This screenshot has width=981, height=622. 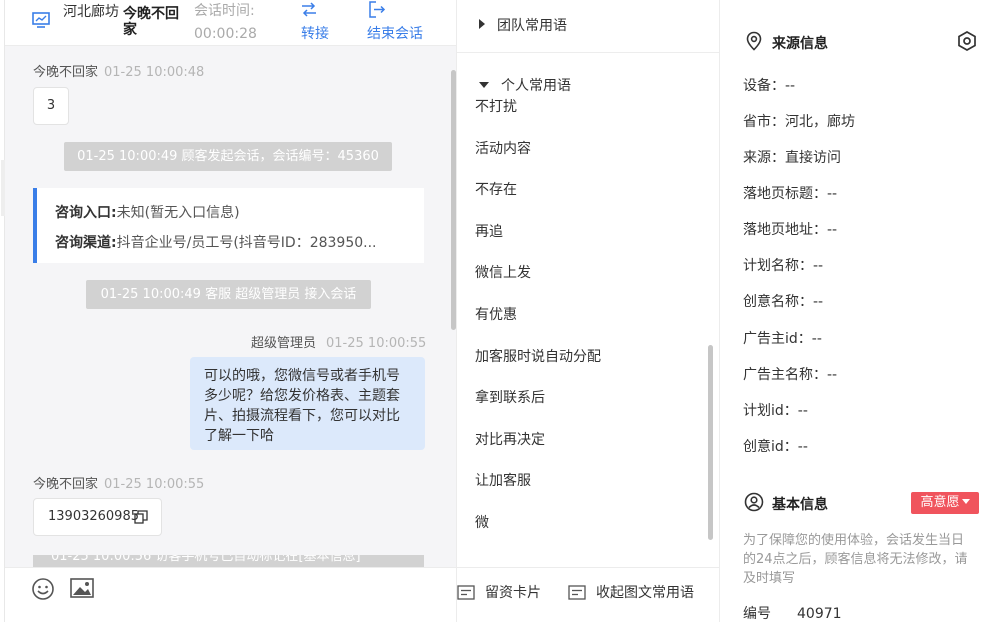 What do you see at coordinates (775, 411) in the screenshot?
I see `source-field-plan-id: 计划id：--` at bounding box center [775, 411].